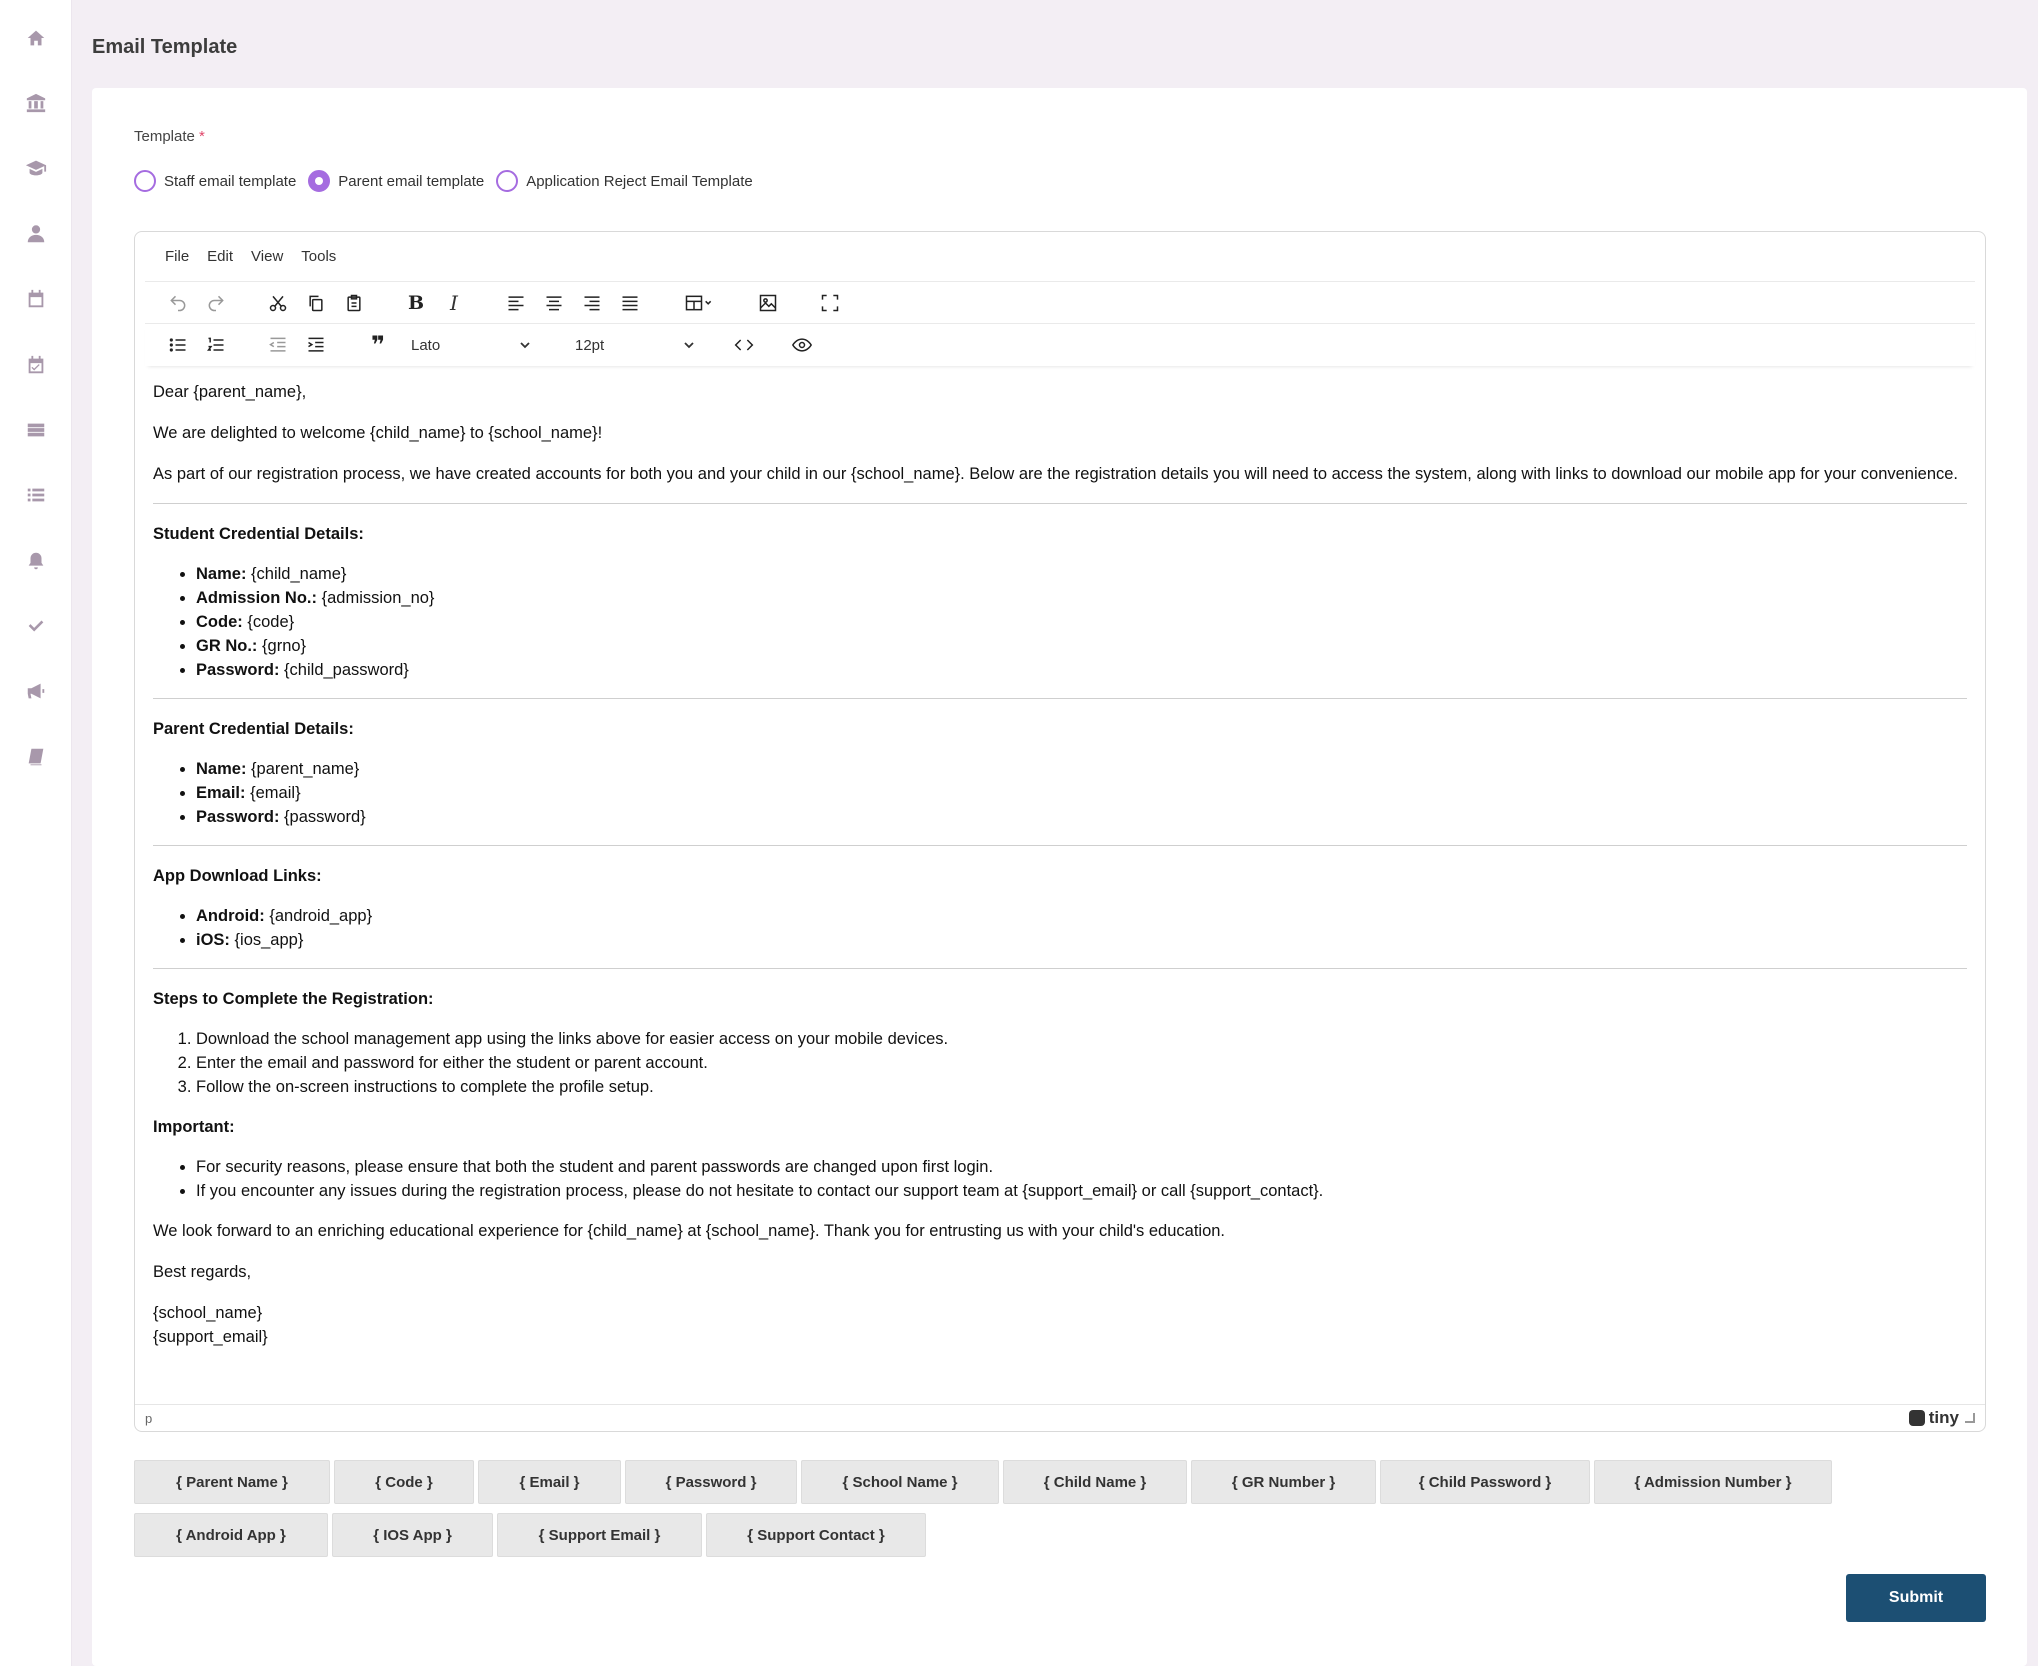  What do you see at coordinates (1916, 1598) in the screenshot?
I see `submit-button: Submit` at bounding box center [1916, 1598].